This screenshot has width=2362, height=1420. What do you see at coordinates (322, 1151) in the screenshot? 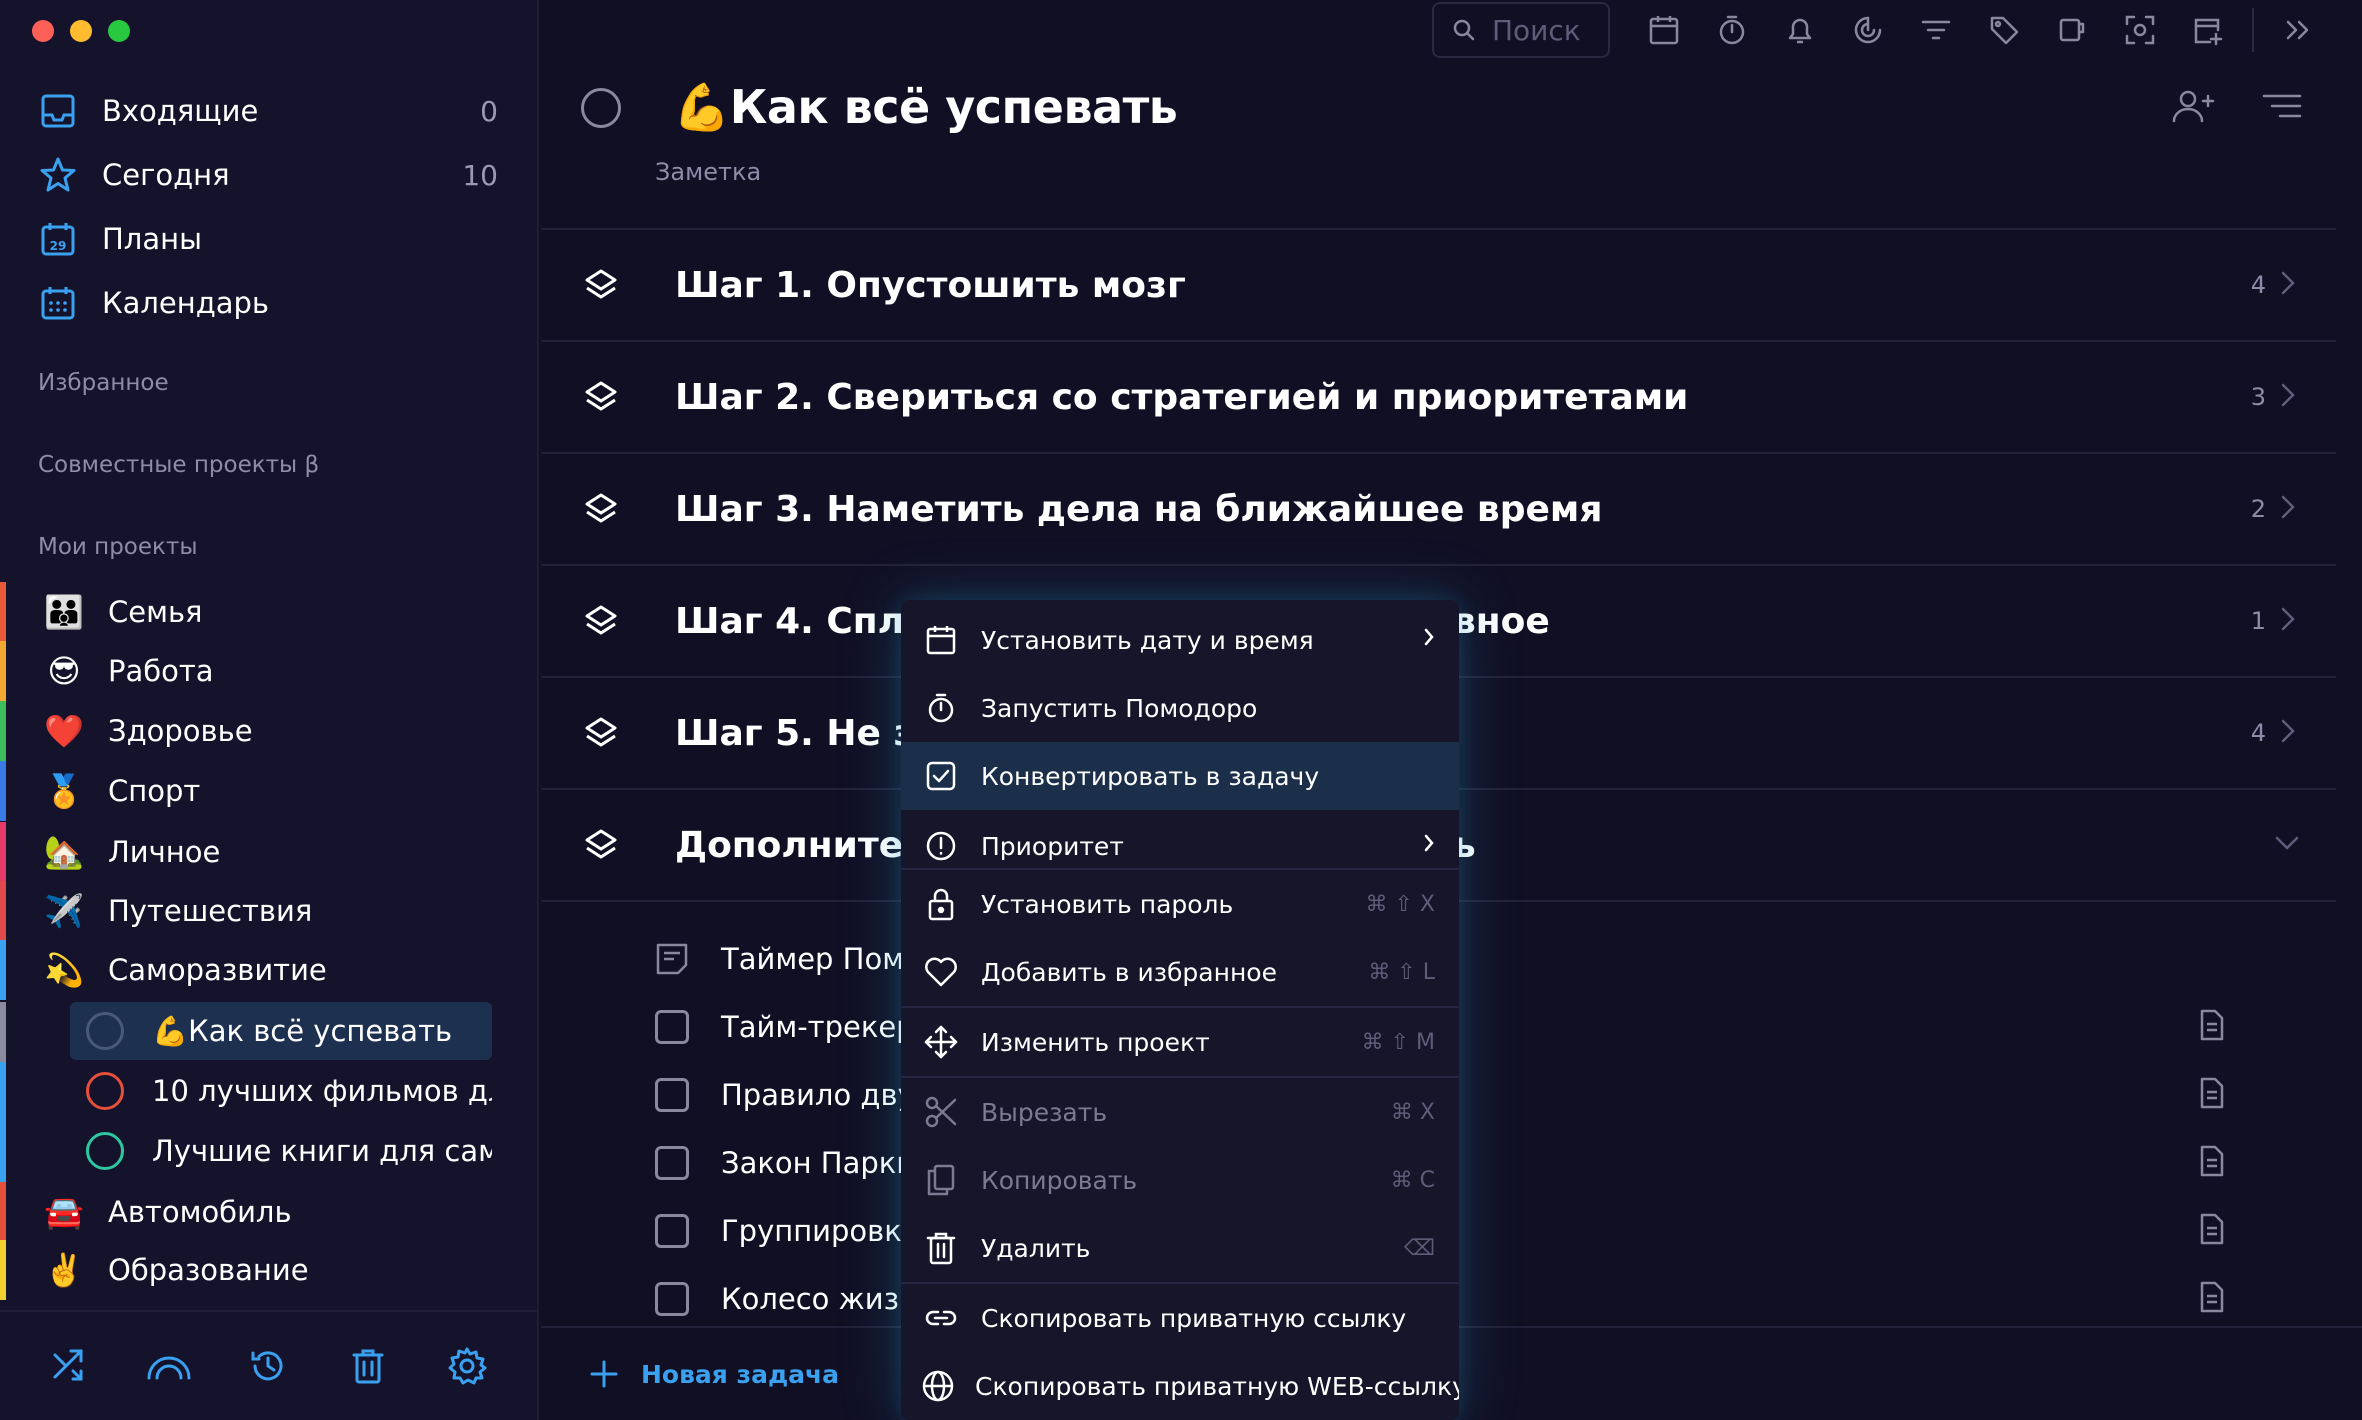
I see `subproject-label: Лучшие книги для самор` at bounding box center [322, 1151].